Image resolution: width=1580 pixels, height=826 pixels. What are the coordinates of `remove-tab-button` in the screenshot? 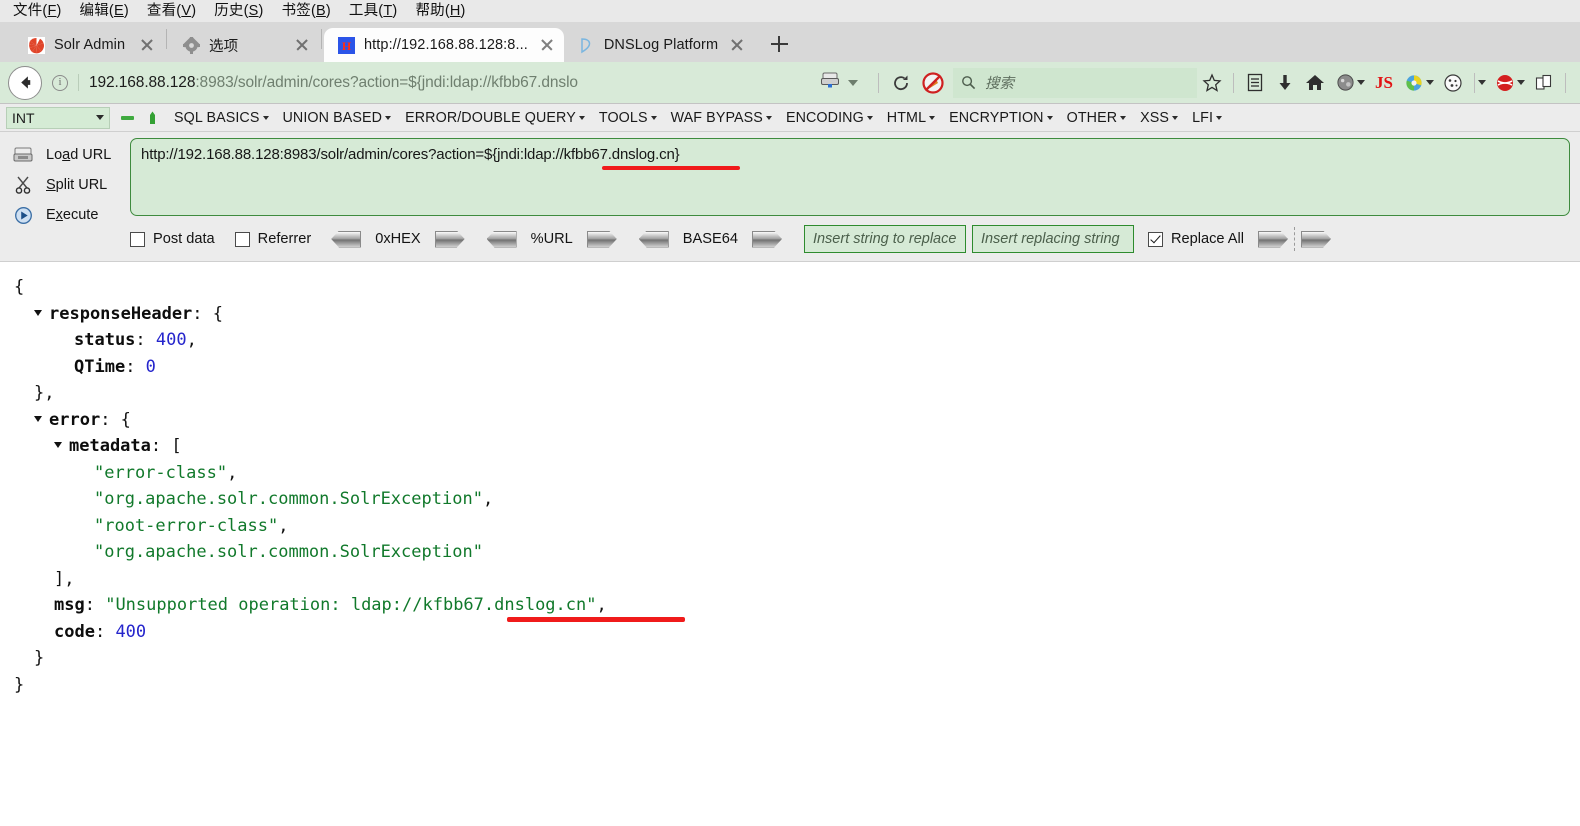 It's located at (127, 118).